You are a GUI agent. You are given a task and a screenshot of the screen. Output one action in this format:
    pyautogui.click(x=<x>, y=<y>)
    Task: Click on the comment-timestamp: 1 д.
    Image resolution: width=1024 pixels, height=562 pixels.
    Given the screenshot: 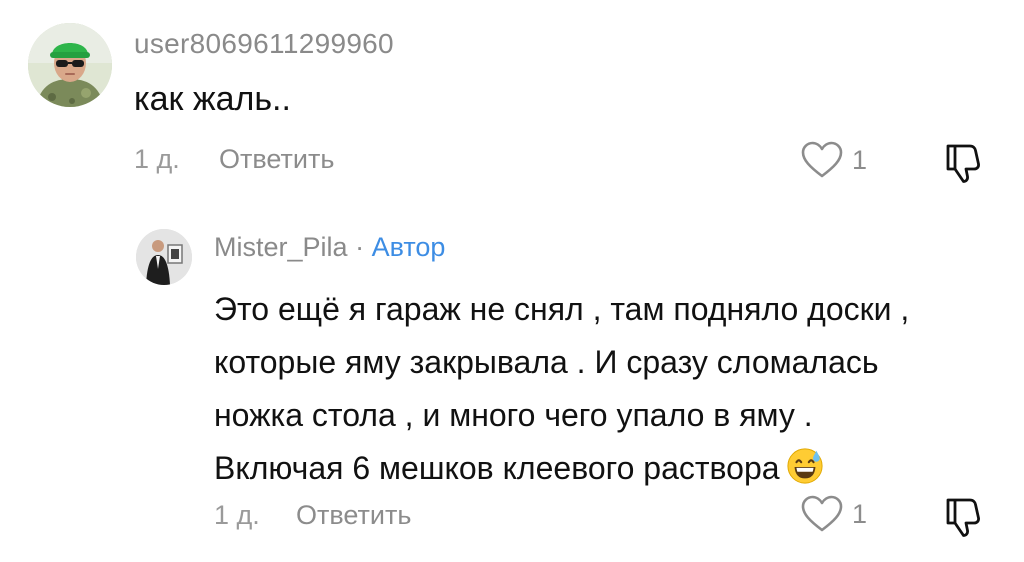 What is the action you would take?
    pyautogui.click(x=157, y=159)
    